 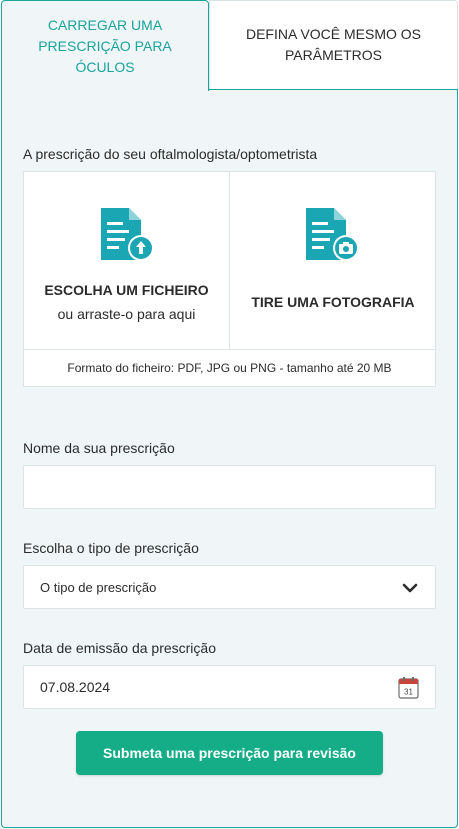 What do you see at coordinates (229, 587) in the screenshot?
I see `prescription-type-select: O tipo de prescrição` at bounding box center [229, 587].